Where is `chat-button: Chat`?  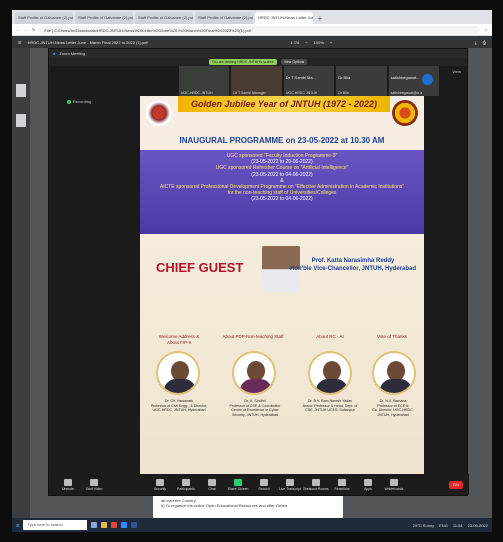
chat-button: Chat is located at coordinates (212, 484).